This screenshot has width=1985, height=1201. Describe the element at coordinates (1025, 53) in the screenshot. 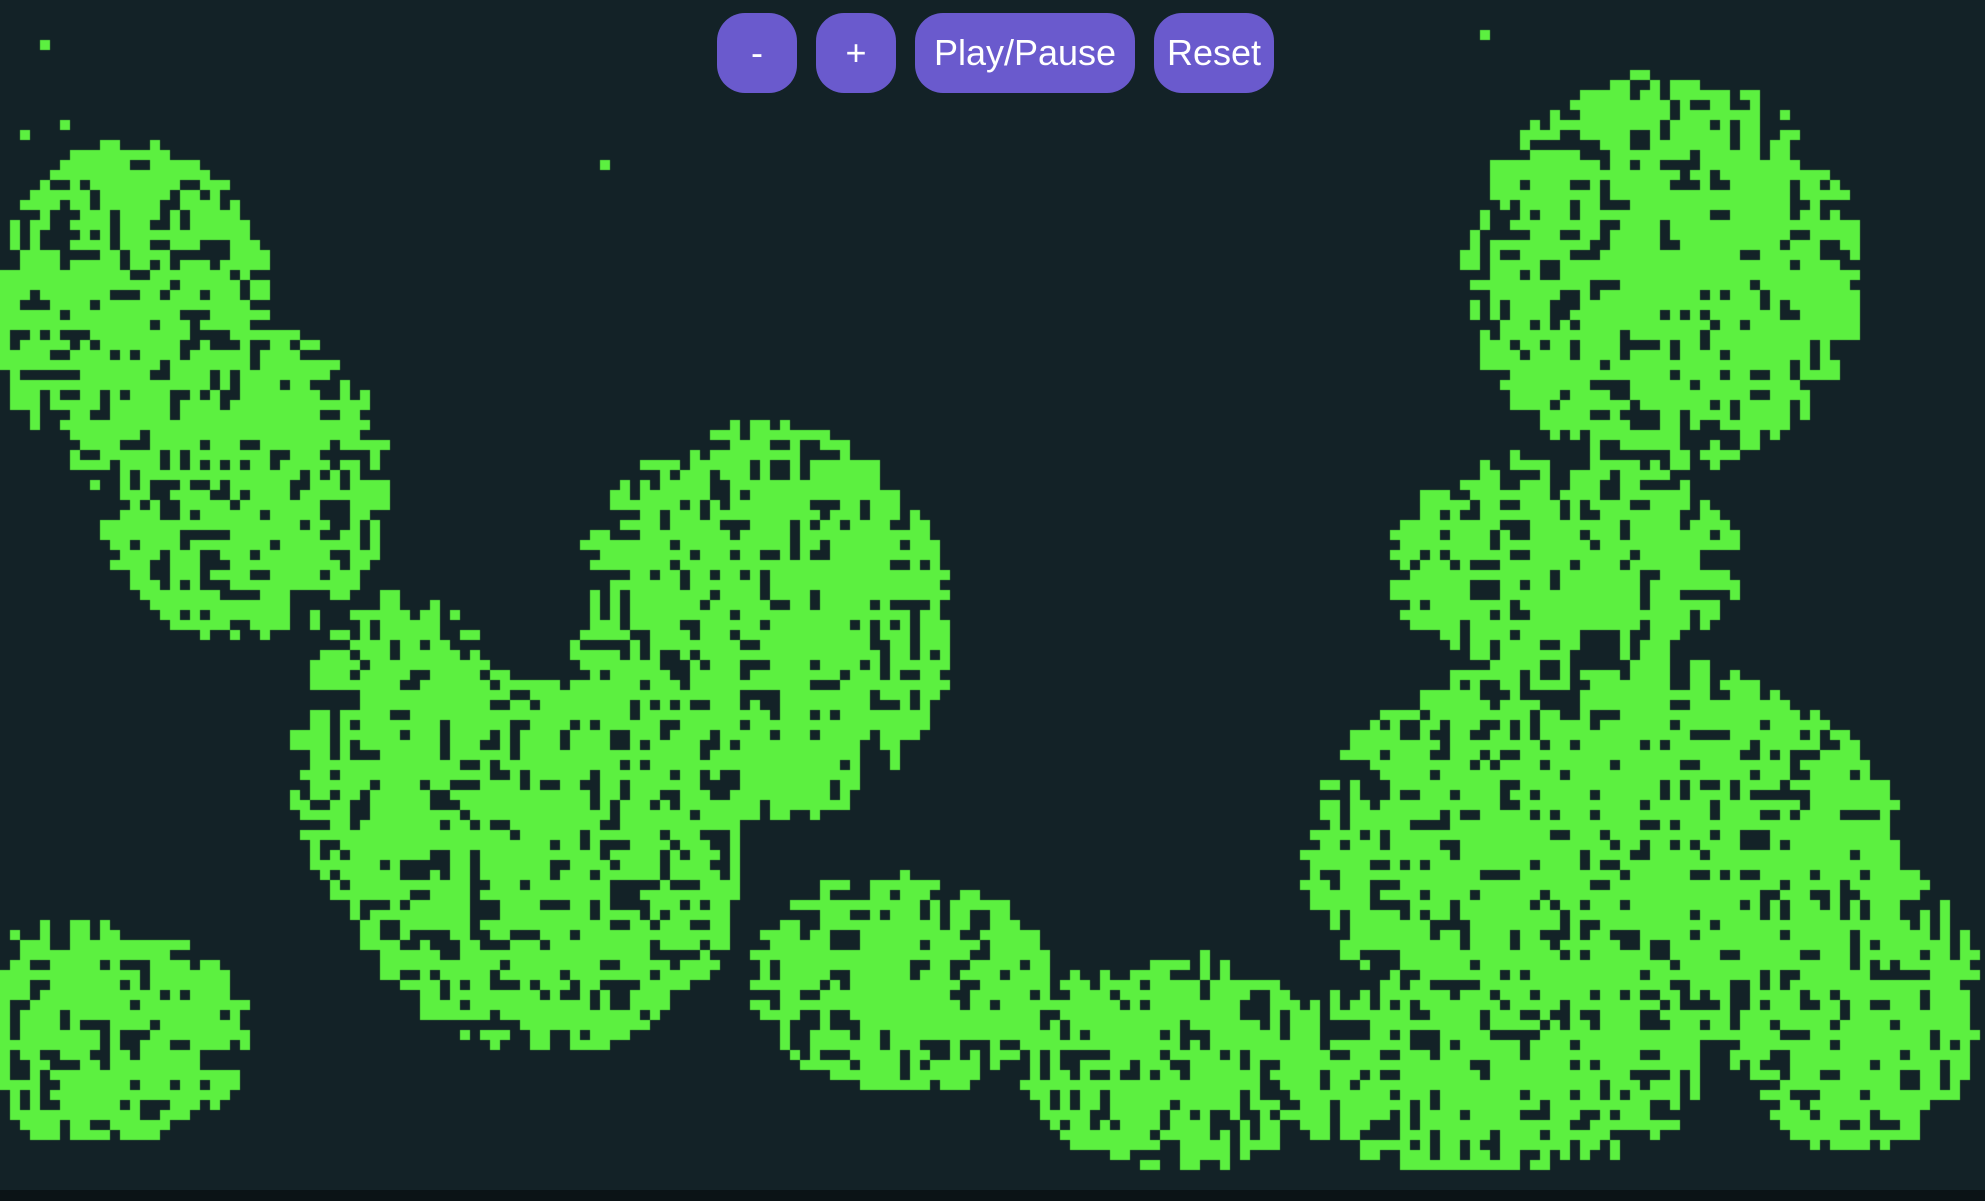

I see `play-pause-button: Play/Pause` at that location.